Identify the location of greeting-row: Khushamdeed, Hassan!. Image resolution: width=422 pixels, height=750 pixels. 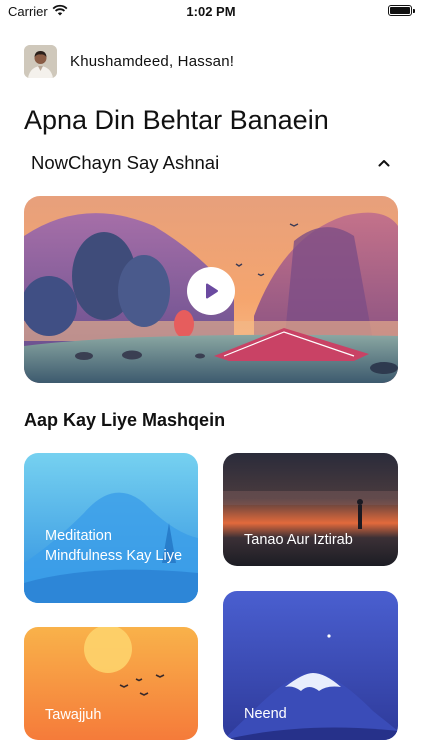
(129, 61).